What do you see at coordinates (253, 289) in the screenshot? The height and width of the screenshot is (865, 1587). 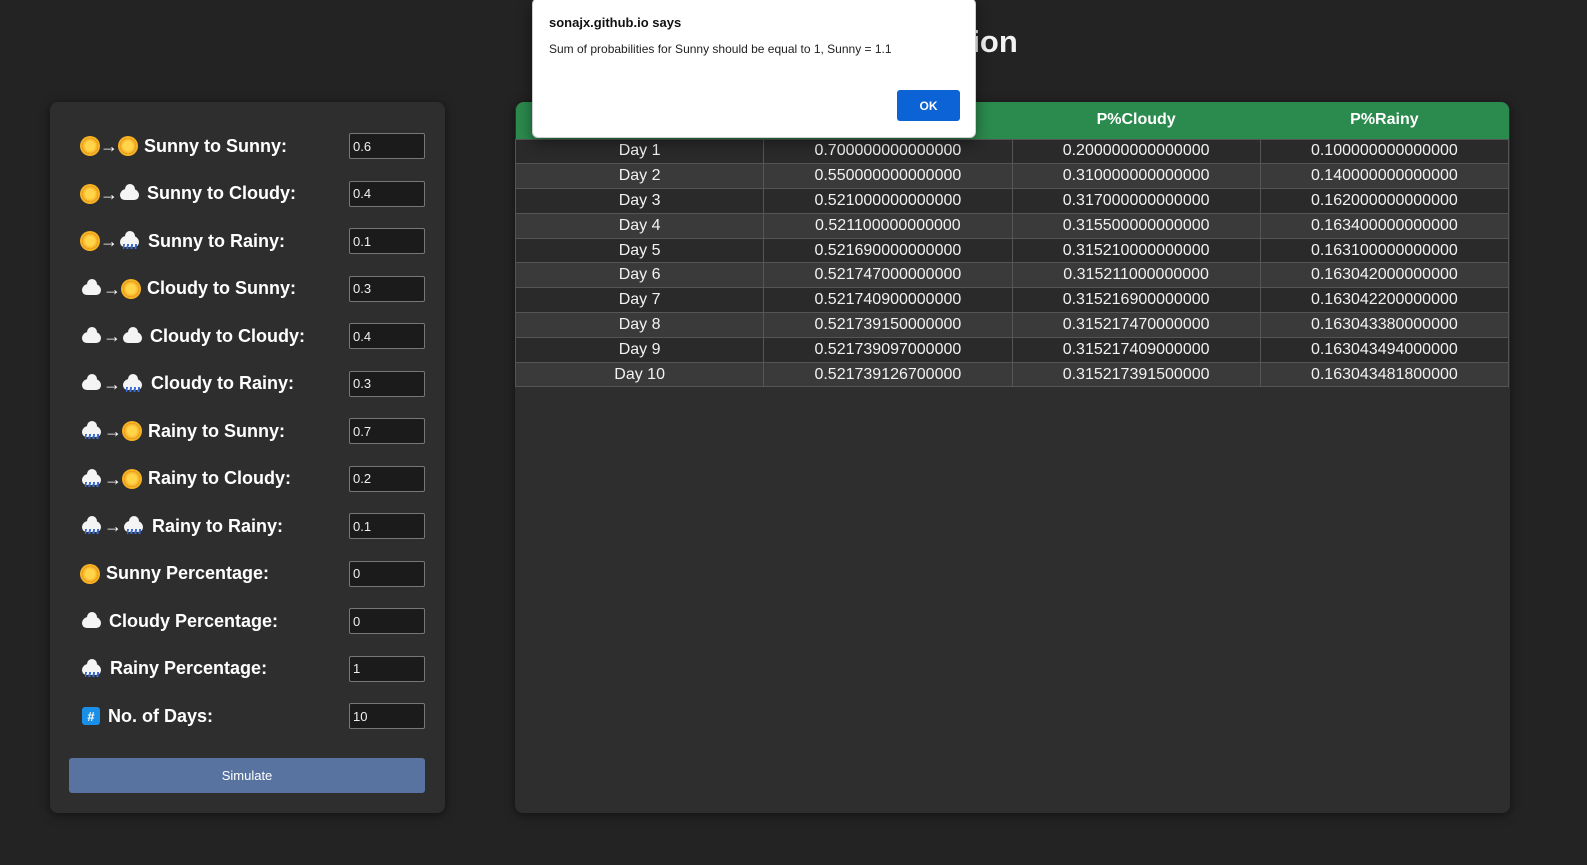 I see `form-row: → Cloudy to Sunny:` at bounding box center [253, 289].